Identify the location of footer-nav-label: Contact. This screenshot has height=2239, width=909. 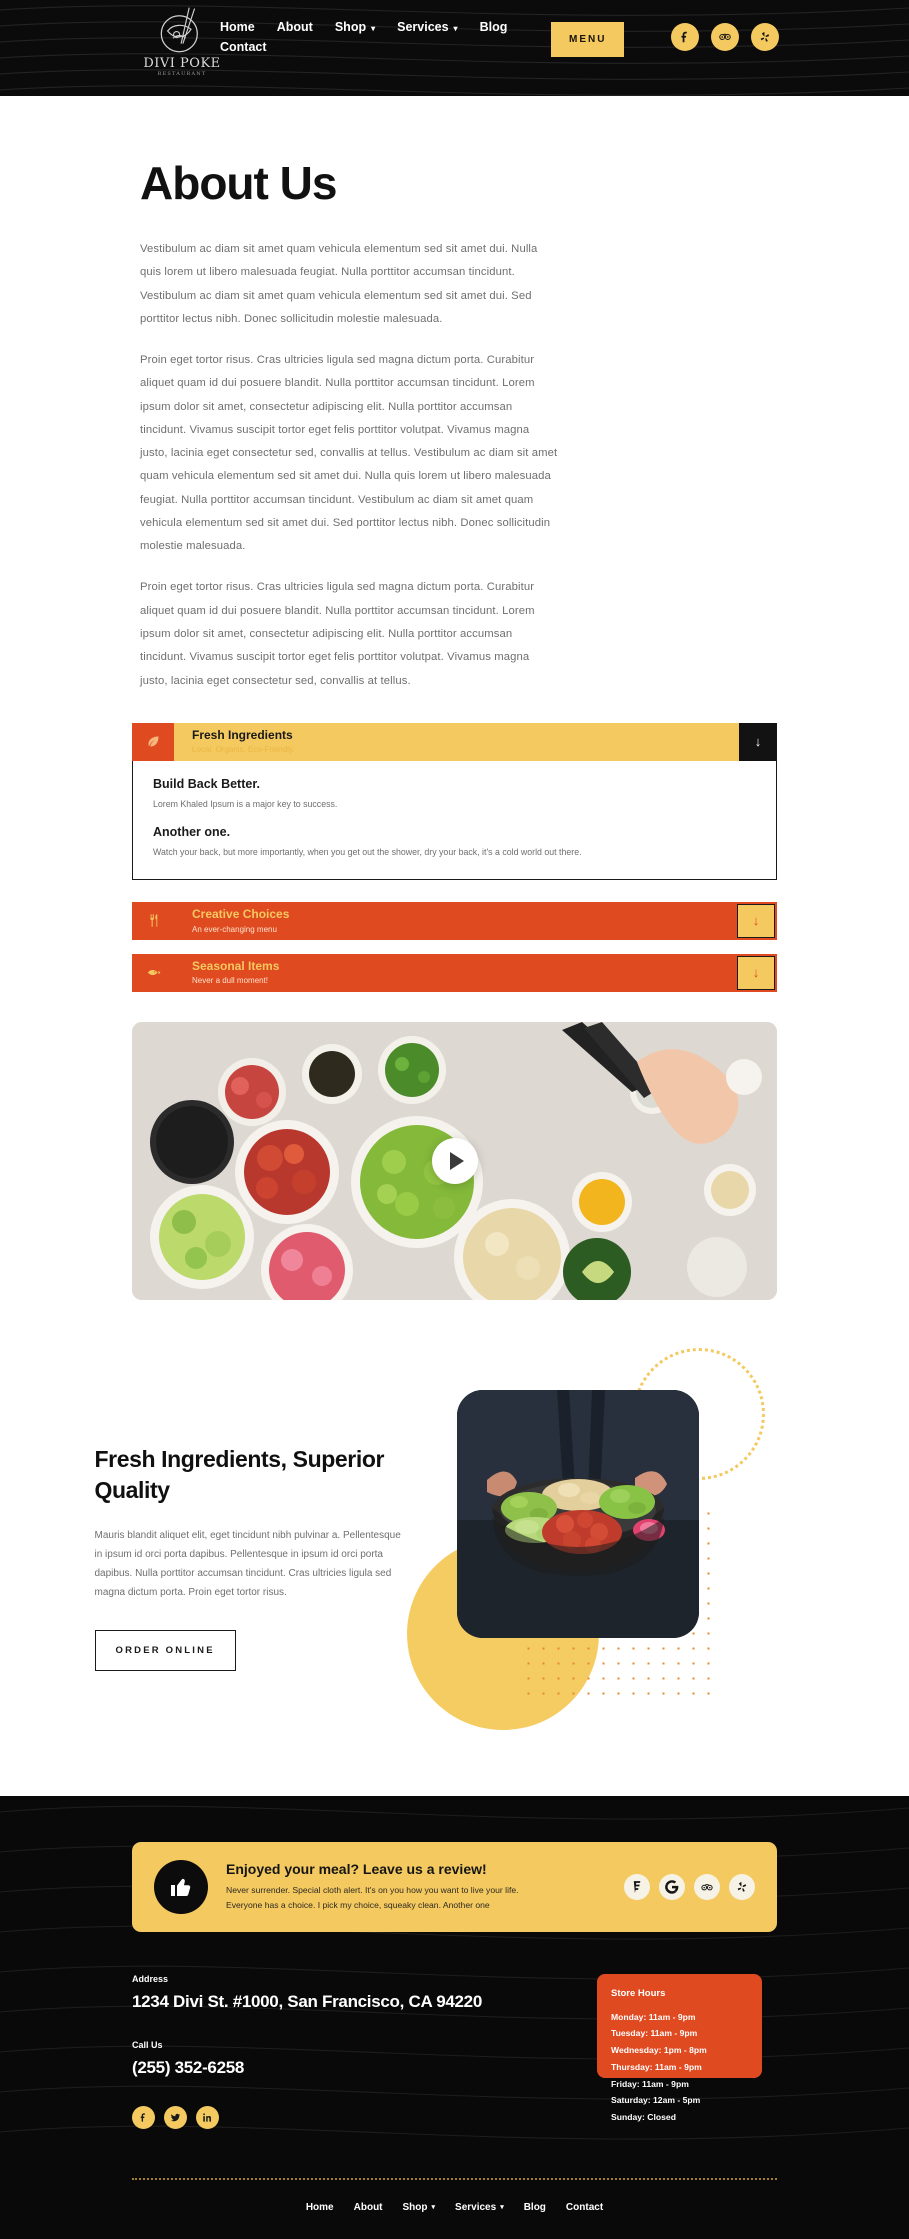
(584, 2207).